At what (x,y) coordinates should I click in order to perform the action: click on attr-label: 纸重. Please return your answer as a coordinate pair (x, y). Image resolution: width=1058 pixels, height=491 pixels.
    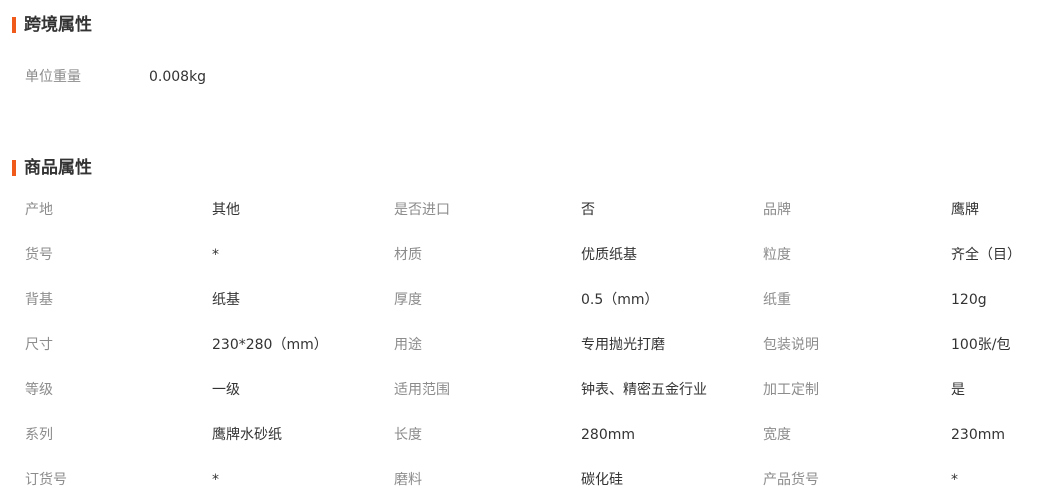
    Looking at the image, I should click on (777, 300).